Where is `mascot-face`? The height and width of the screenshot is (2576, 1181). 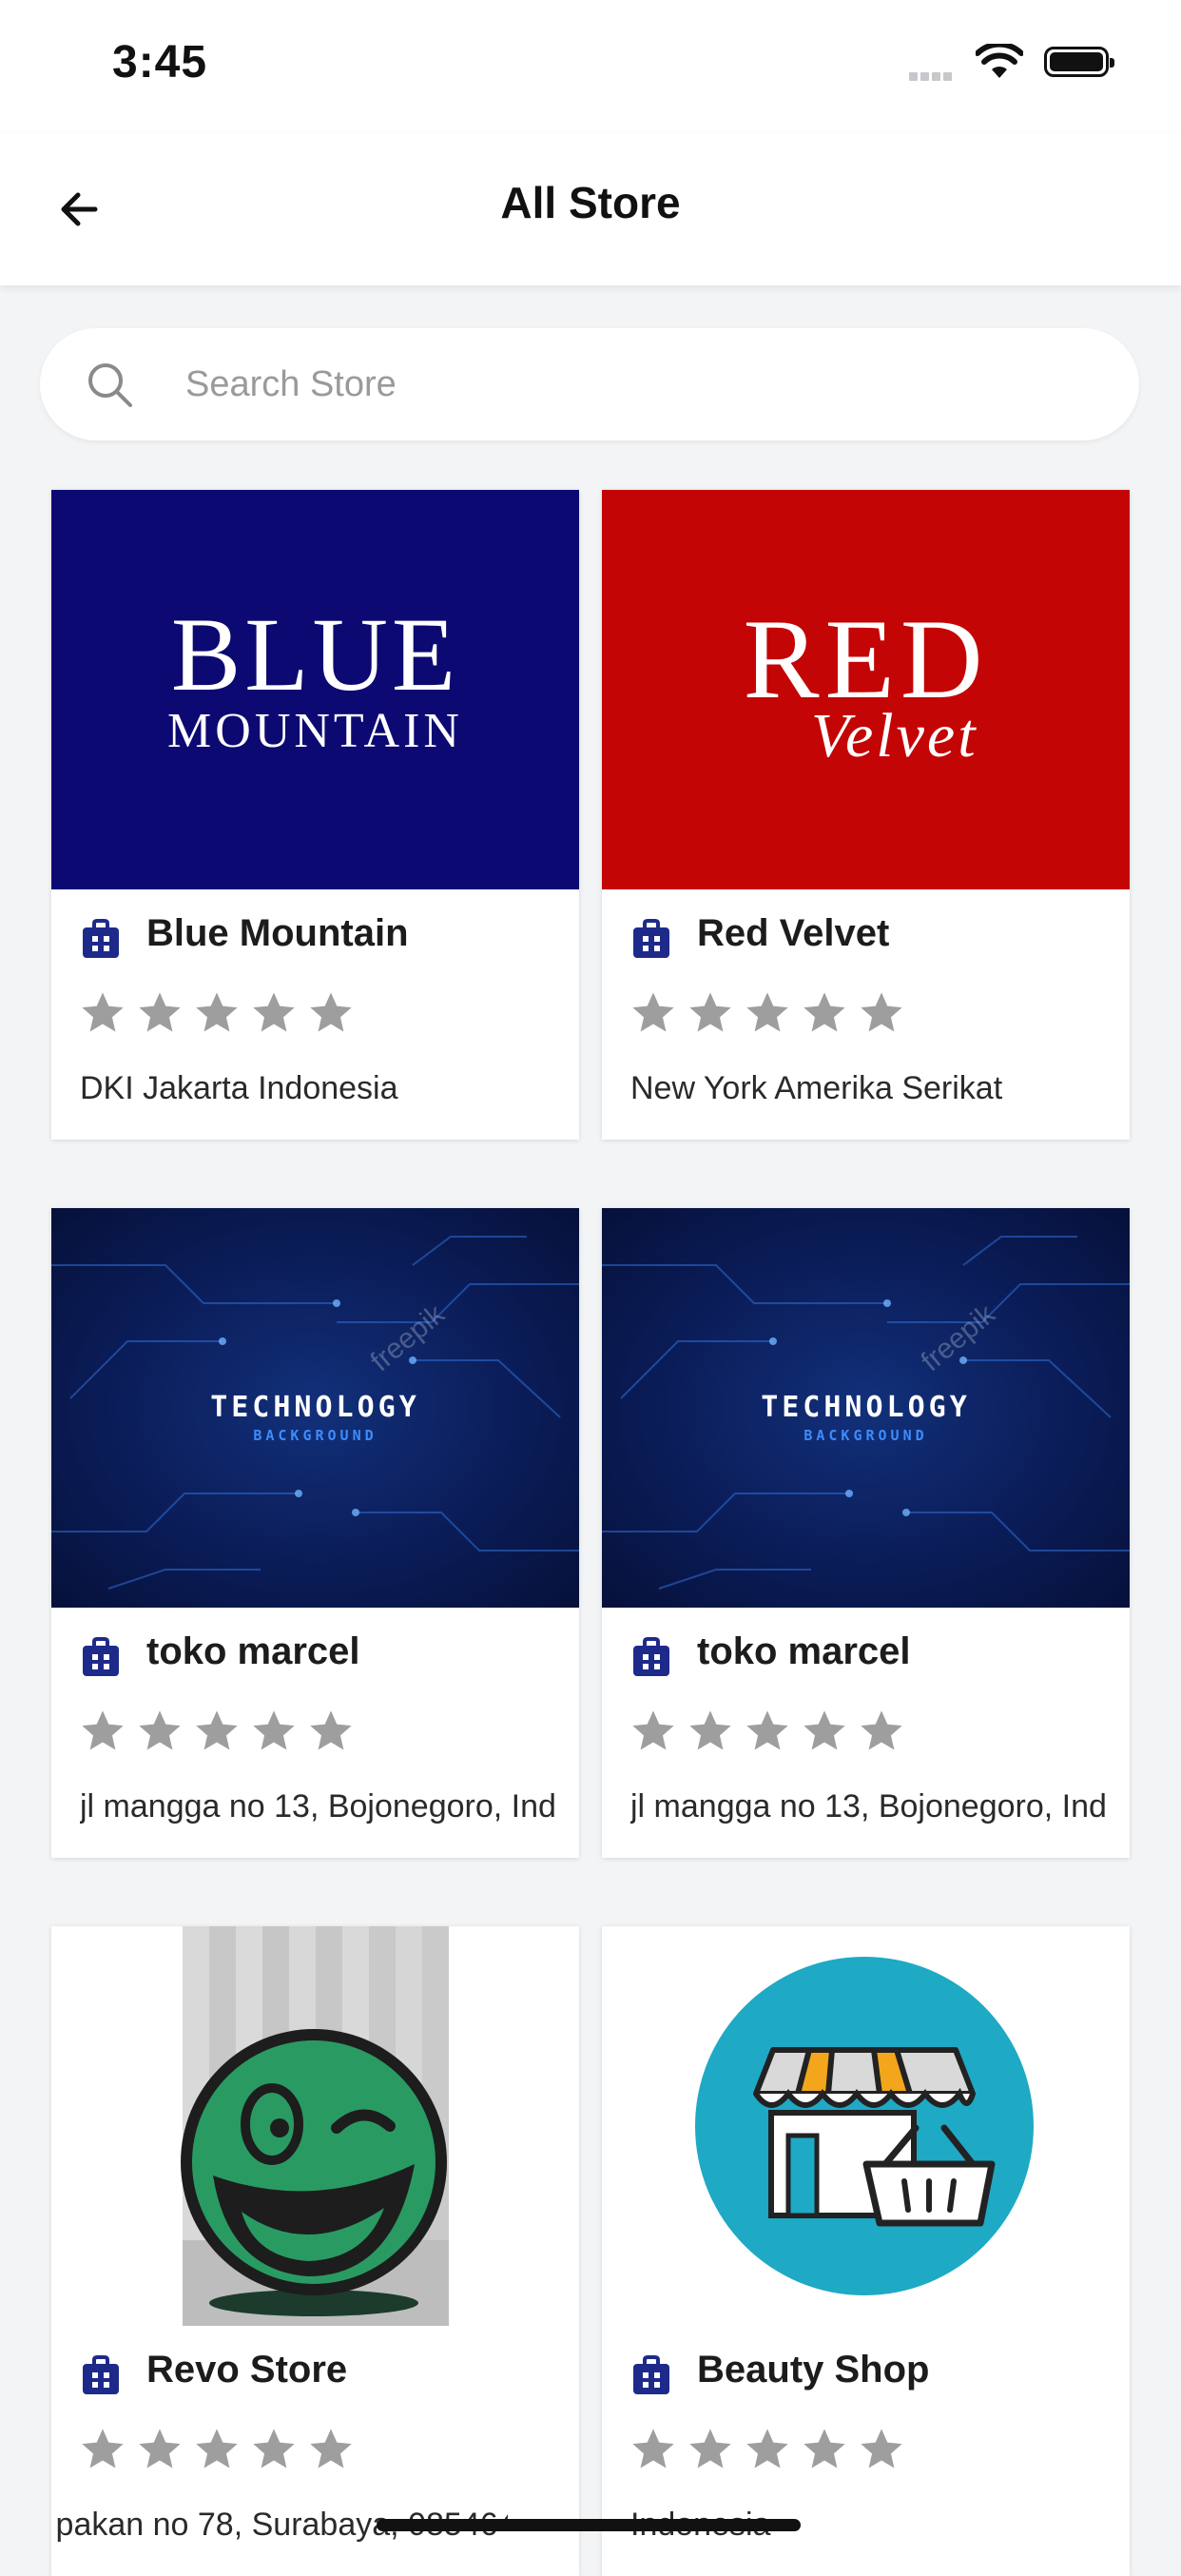 mascot-face is located at coordinates (314, 2172).